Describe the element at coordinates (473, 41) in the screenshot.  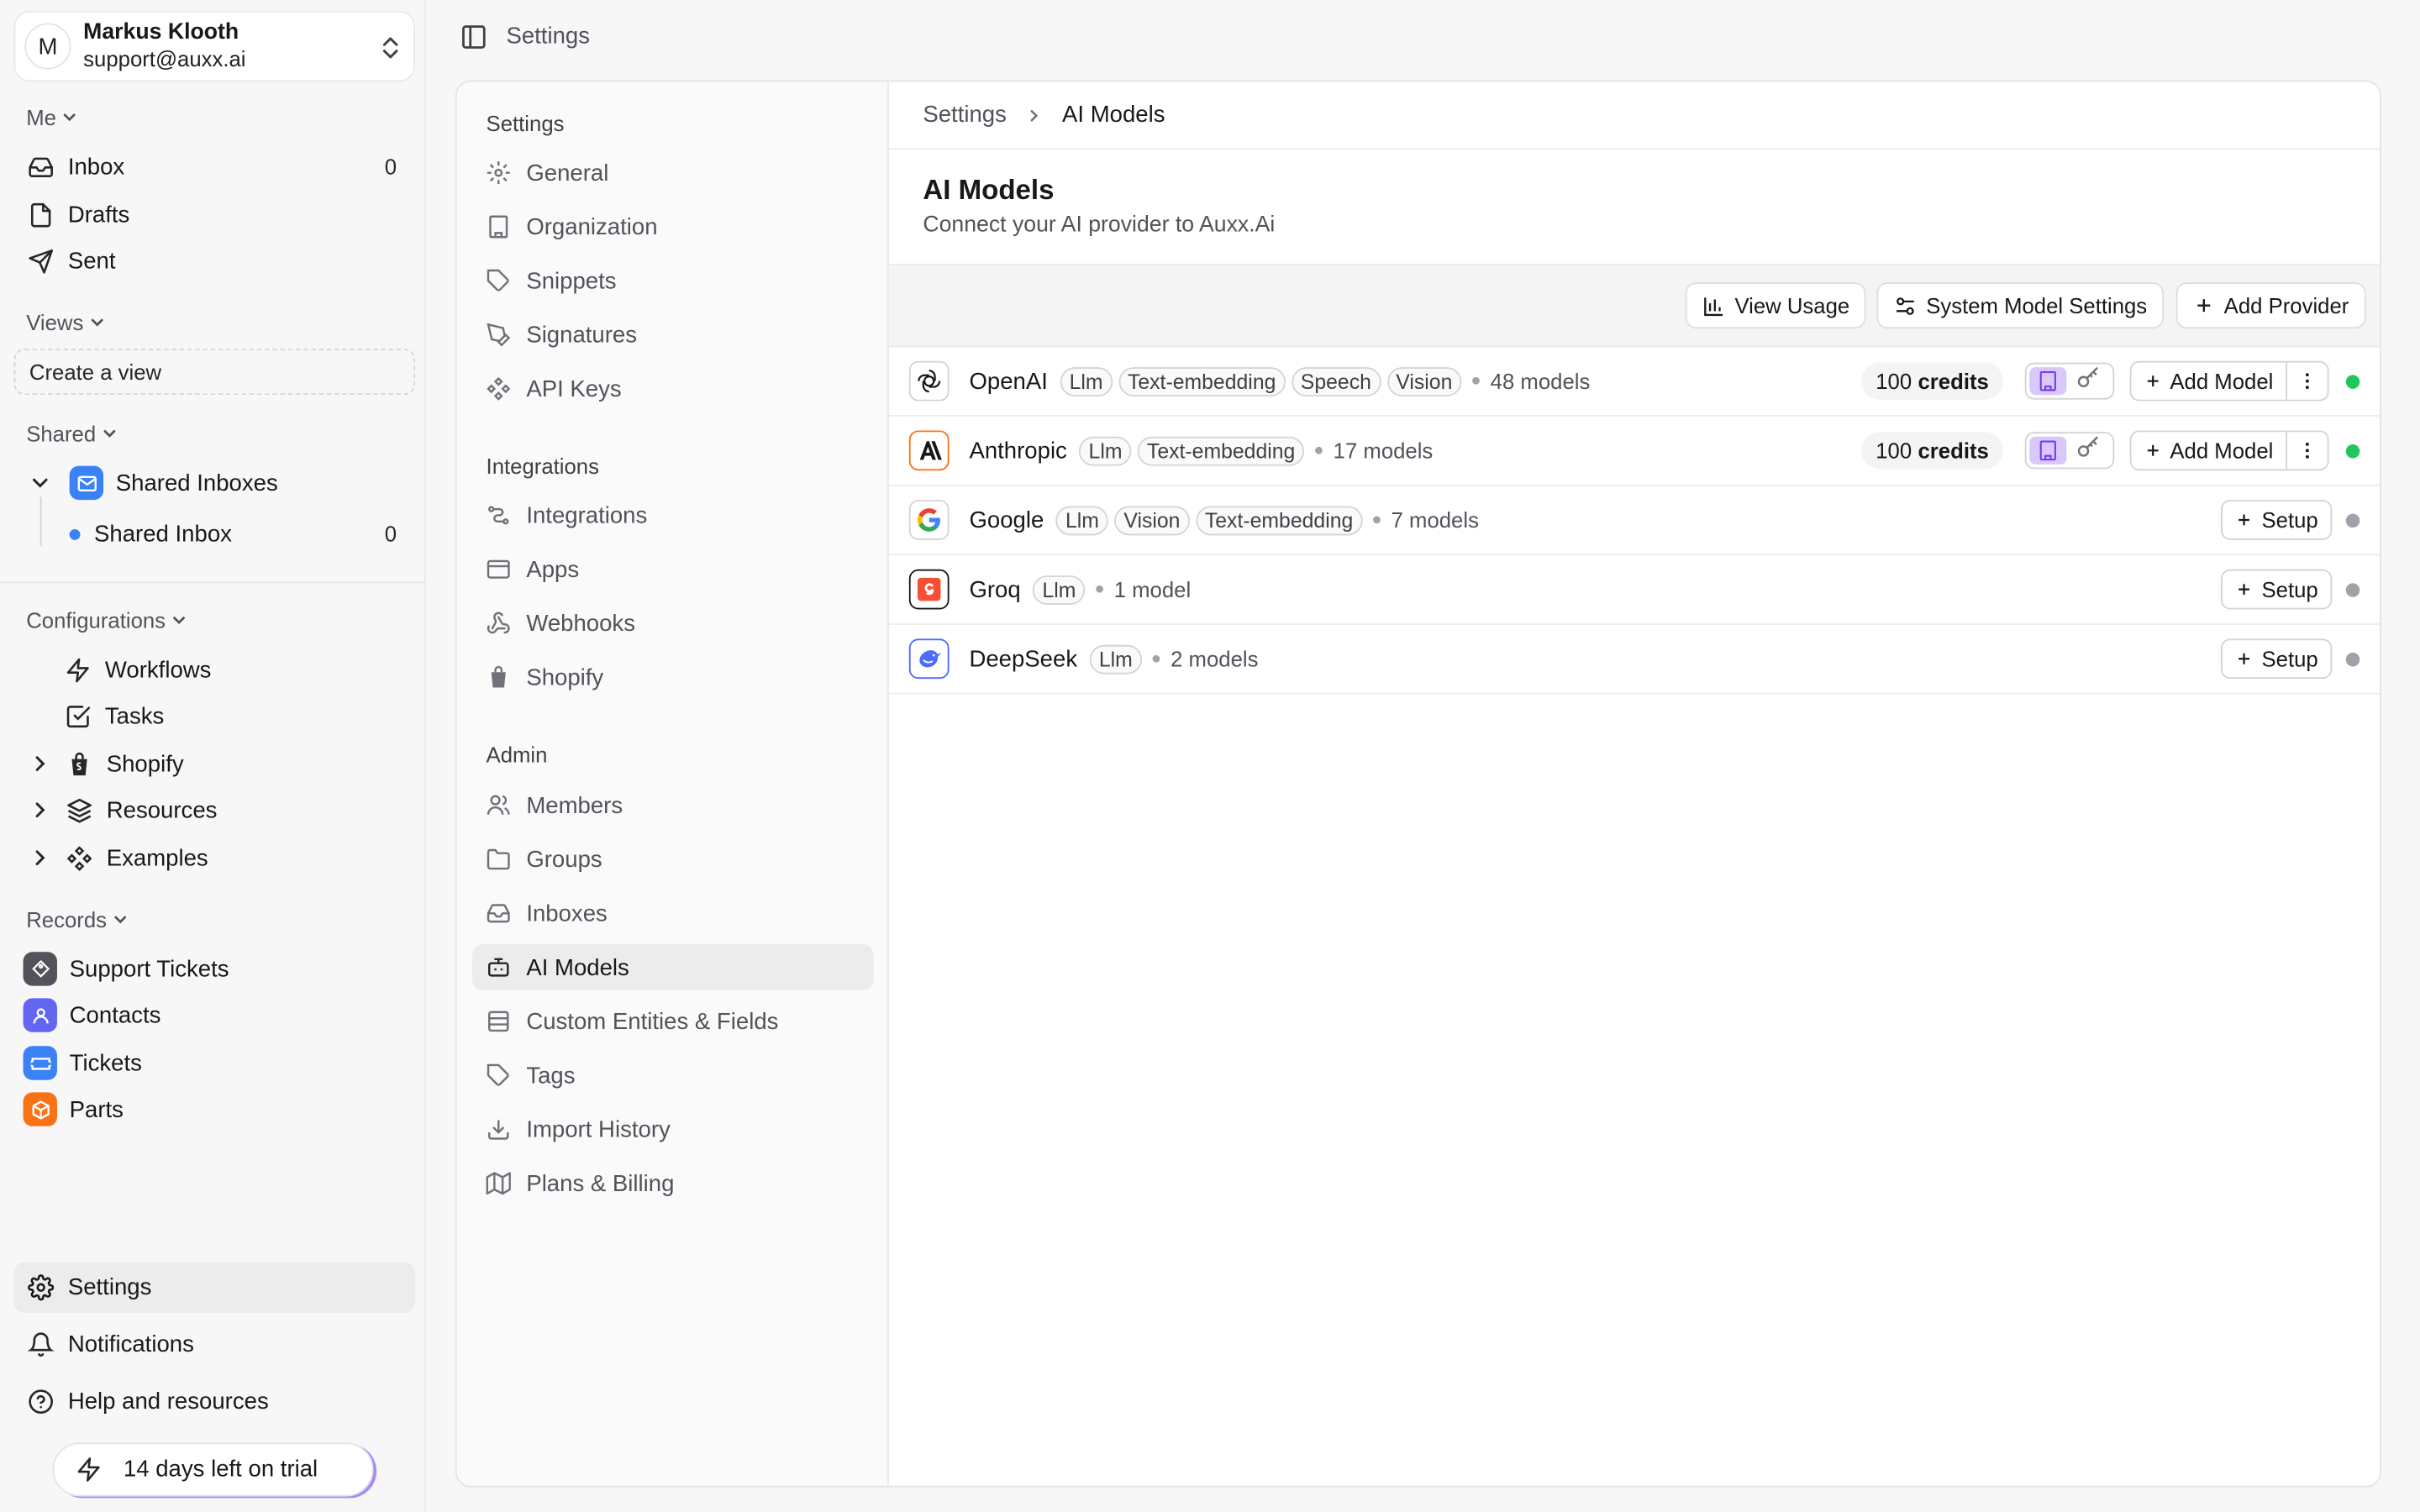
I see `sidebar-toggle-icon` at that location.